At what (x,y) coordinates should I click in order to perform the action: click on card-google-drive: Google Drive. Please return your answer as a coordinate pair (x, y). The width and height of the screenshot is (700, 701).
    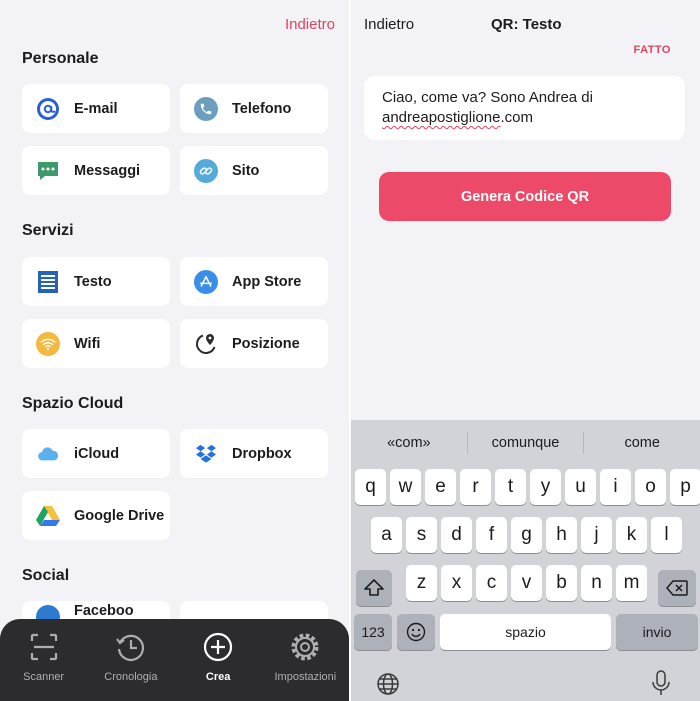
    Looking at the image, I should click on (96, 515).